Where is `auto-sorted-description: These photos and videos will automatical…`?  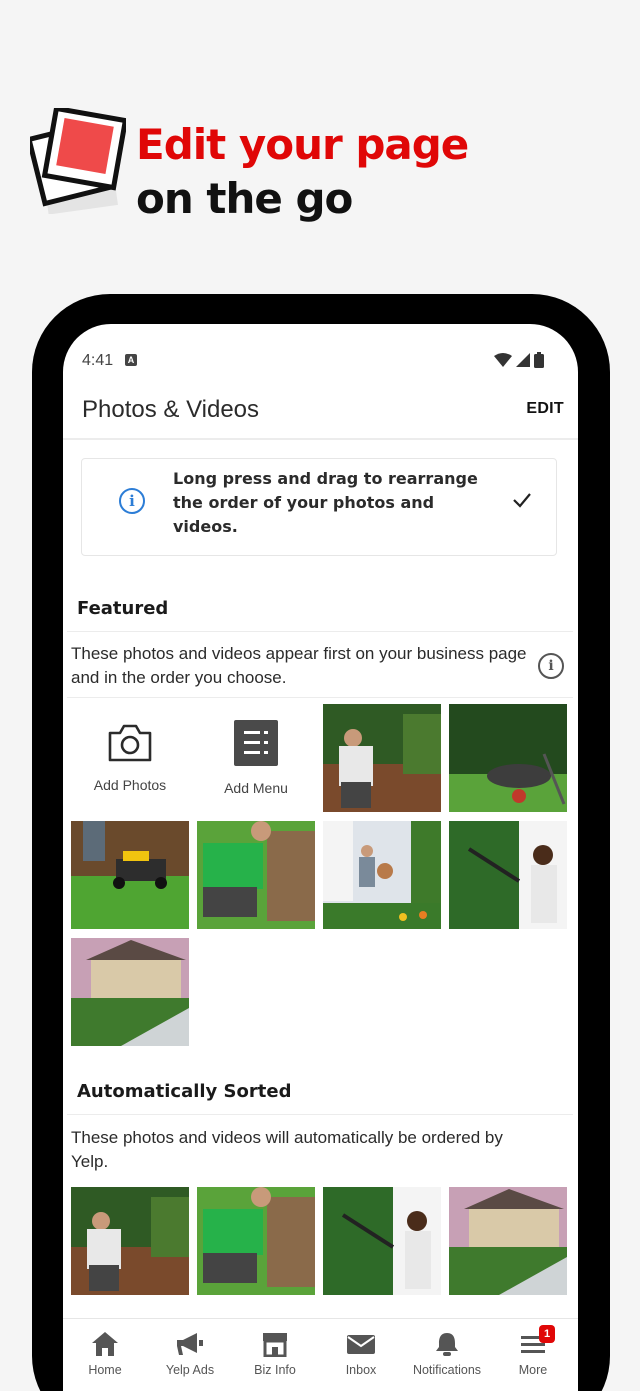 auto-sorted-description: These photos and videos will automatical… is located at coordinates (287, 1149).